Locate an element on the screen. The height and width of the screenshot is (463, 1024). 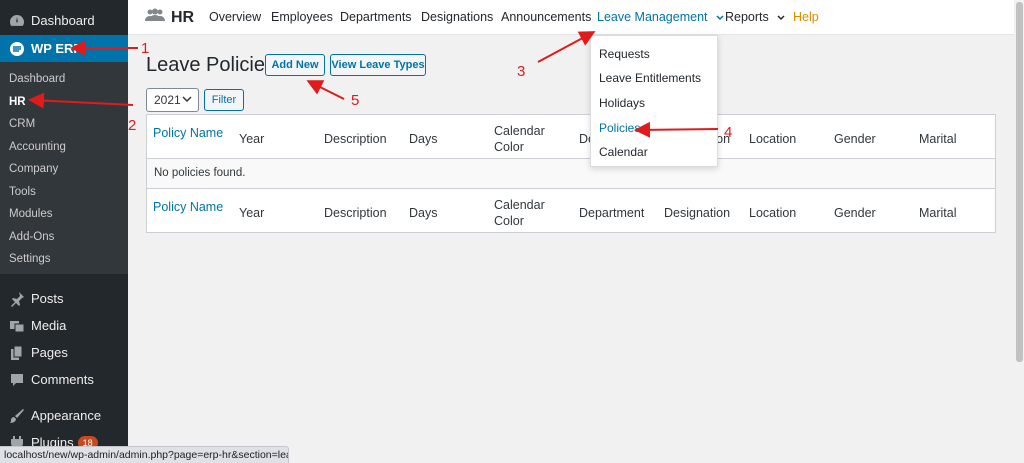
column-footer-days: Days is located at coordinates (423, 213).